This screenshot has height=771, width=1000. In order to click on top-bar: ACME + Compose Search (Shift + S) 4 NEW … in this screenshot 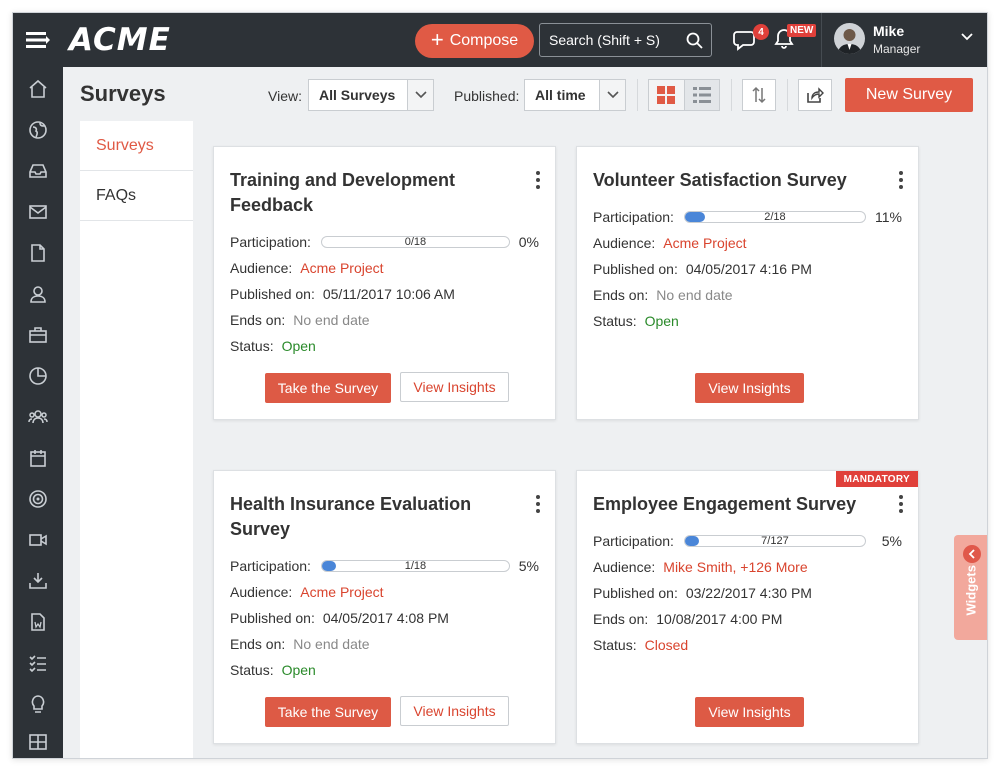, I will do `click(500, 40)`.